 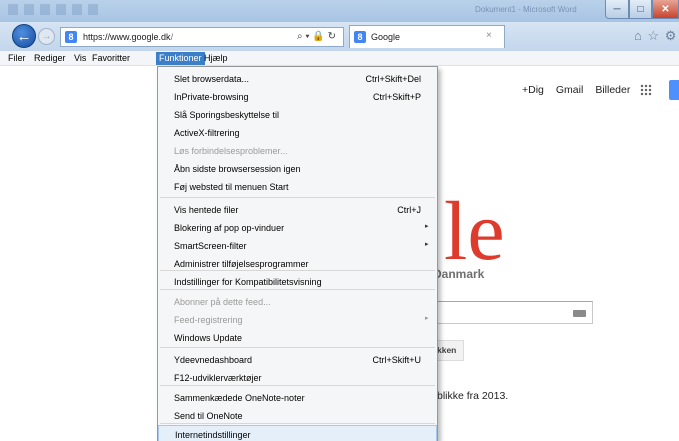 I want to click on menu-item-label: Vis hentede filer, so click(x=206, y=210).